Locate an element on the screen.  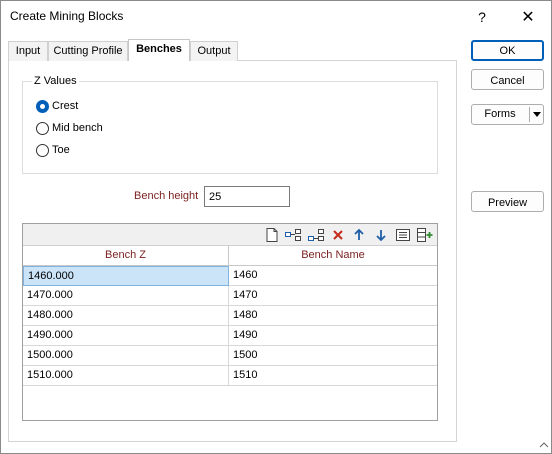
radio-button-checked is located at coordinates (42, 106).